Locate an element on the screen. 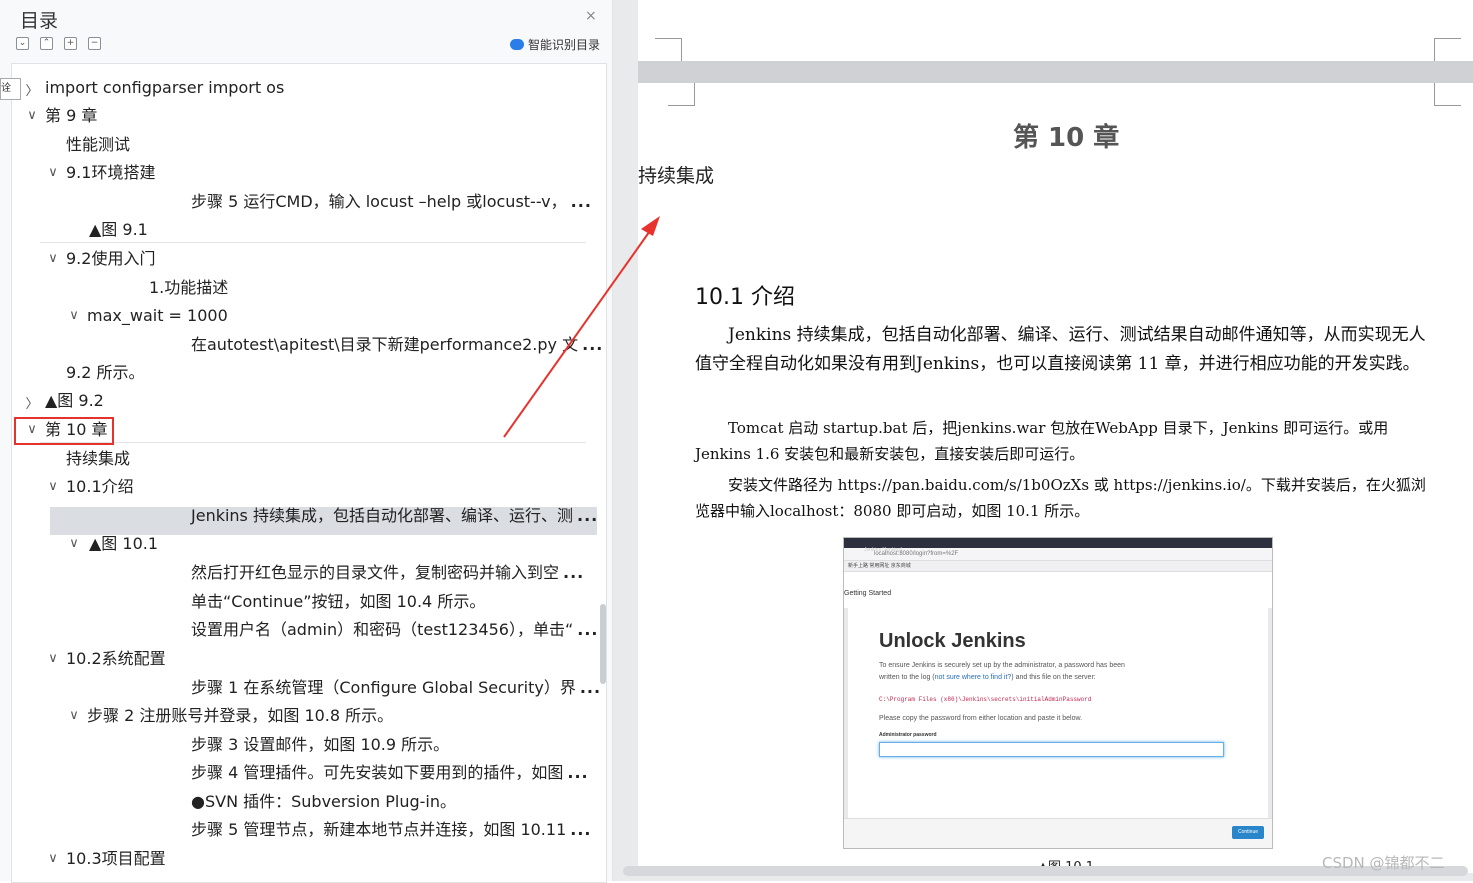 This screenshot has height=883, width=1473. toc-item-label: max_wait = 1000 is located at coordinates (157, 315).